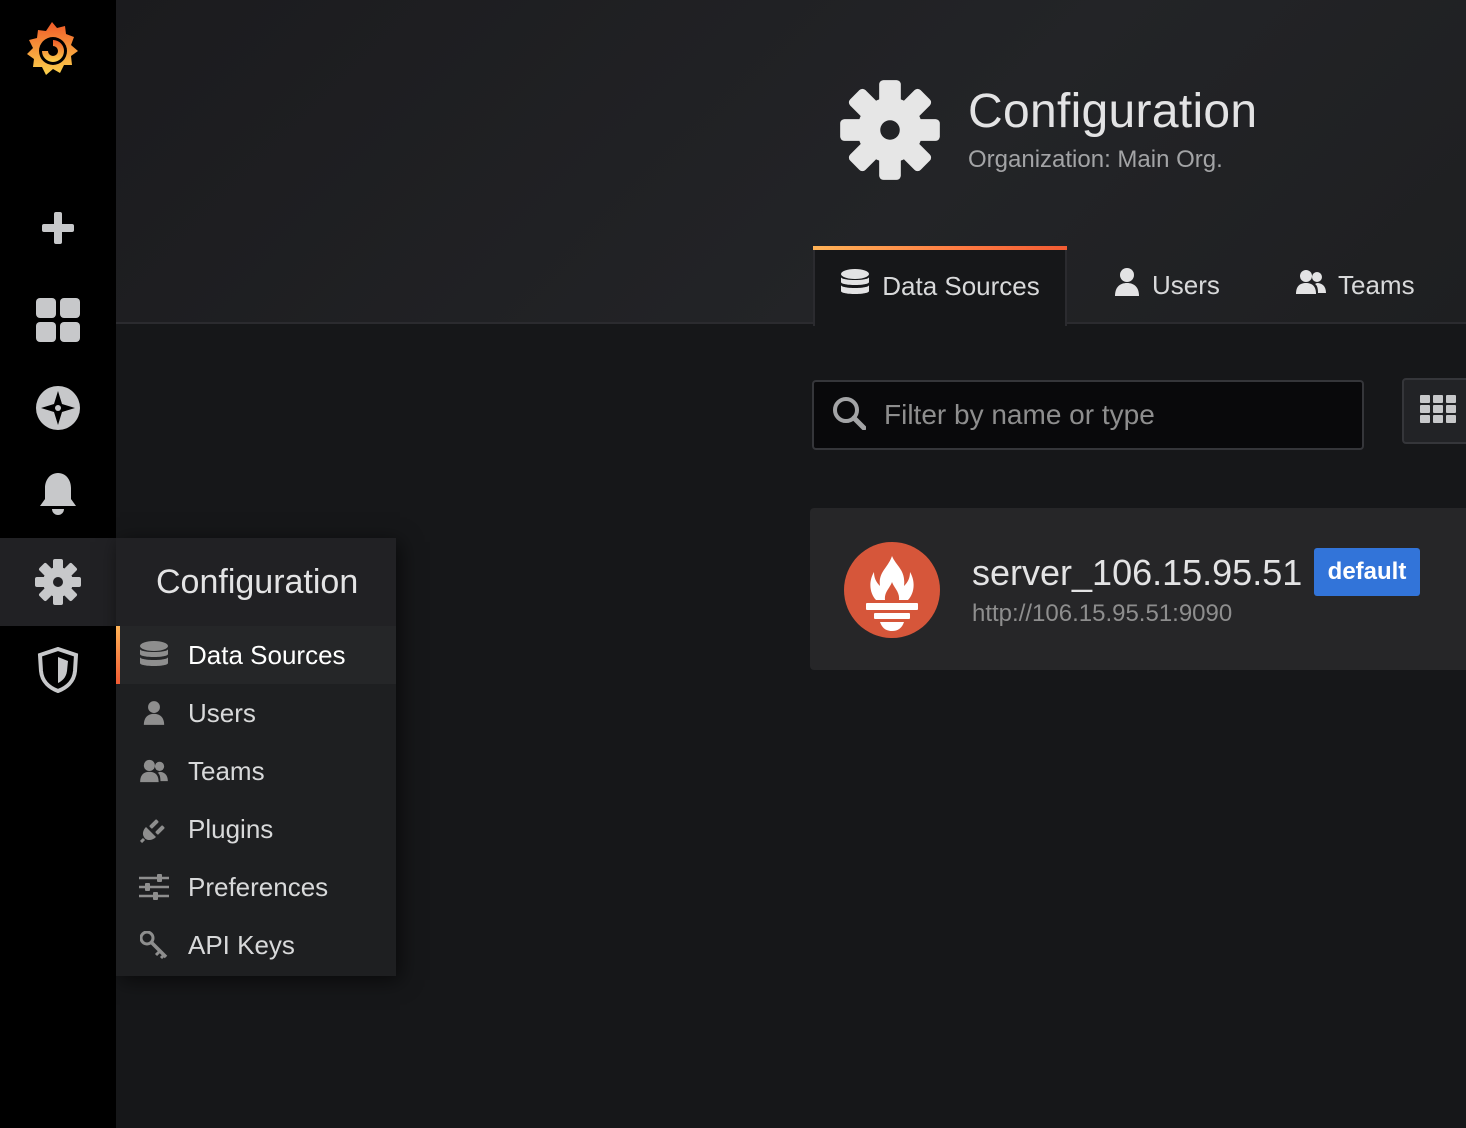 The height and width of the screenshot is (1128, 1466). What do you see at coordinates (226, 770) in the screenshot?
I see `menu-item-label: Teams` at bounding box center [226, 770].